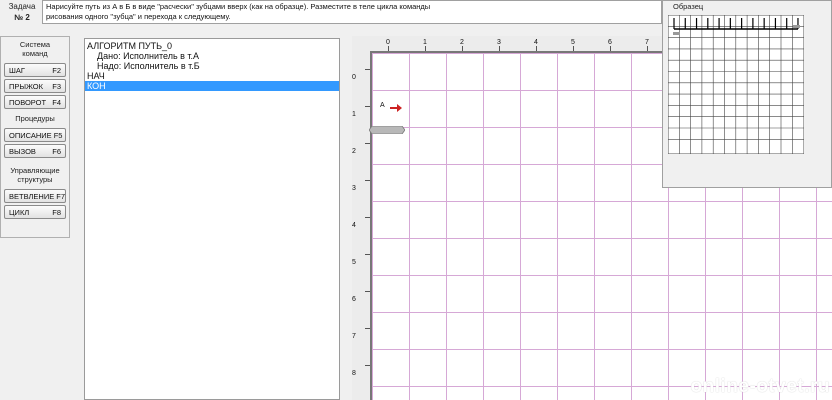 The height and width of the screenshot is (400, 832). What do you see at coordinates (354, 188) in the screenshot?
I see `y-tick-label: 3` at bounding box center [354, 188].